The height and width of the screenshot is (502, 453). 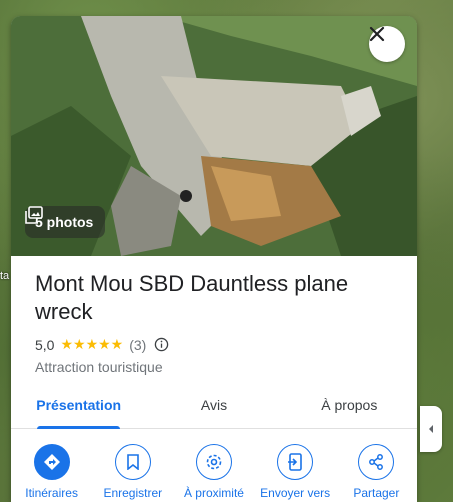 I want to click on tab-overview: Présentation, so click(x=78, y=405).